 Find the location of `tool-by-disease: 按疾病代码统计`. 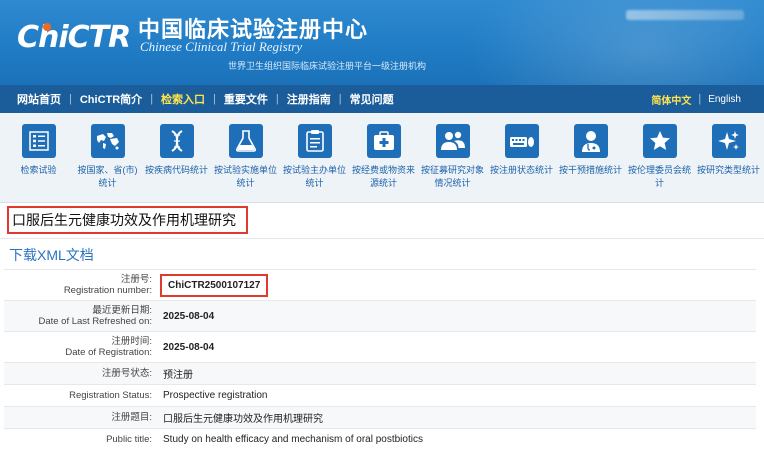

tool-by-disease: 按疾病代码统计 is located at coordinates (176, 157).